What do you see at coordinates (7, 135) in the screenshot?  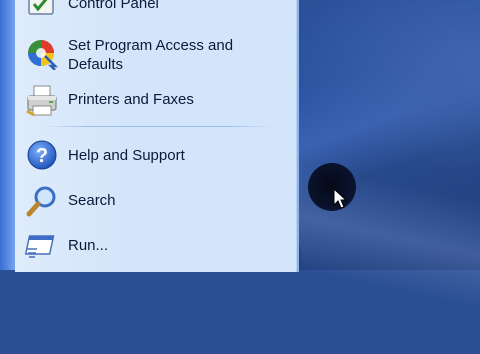 I see `start-menu-left-edge` at bounding box center [7, 135].